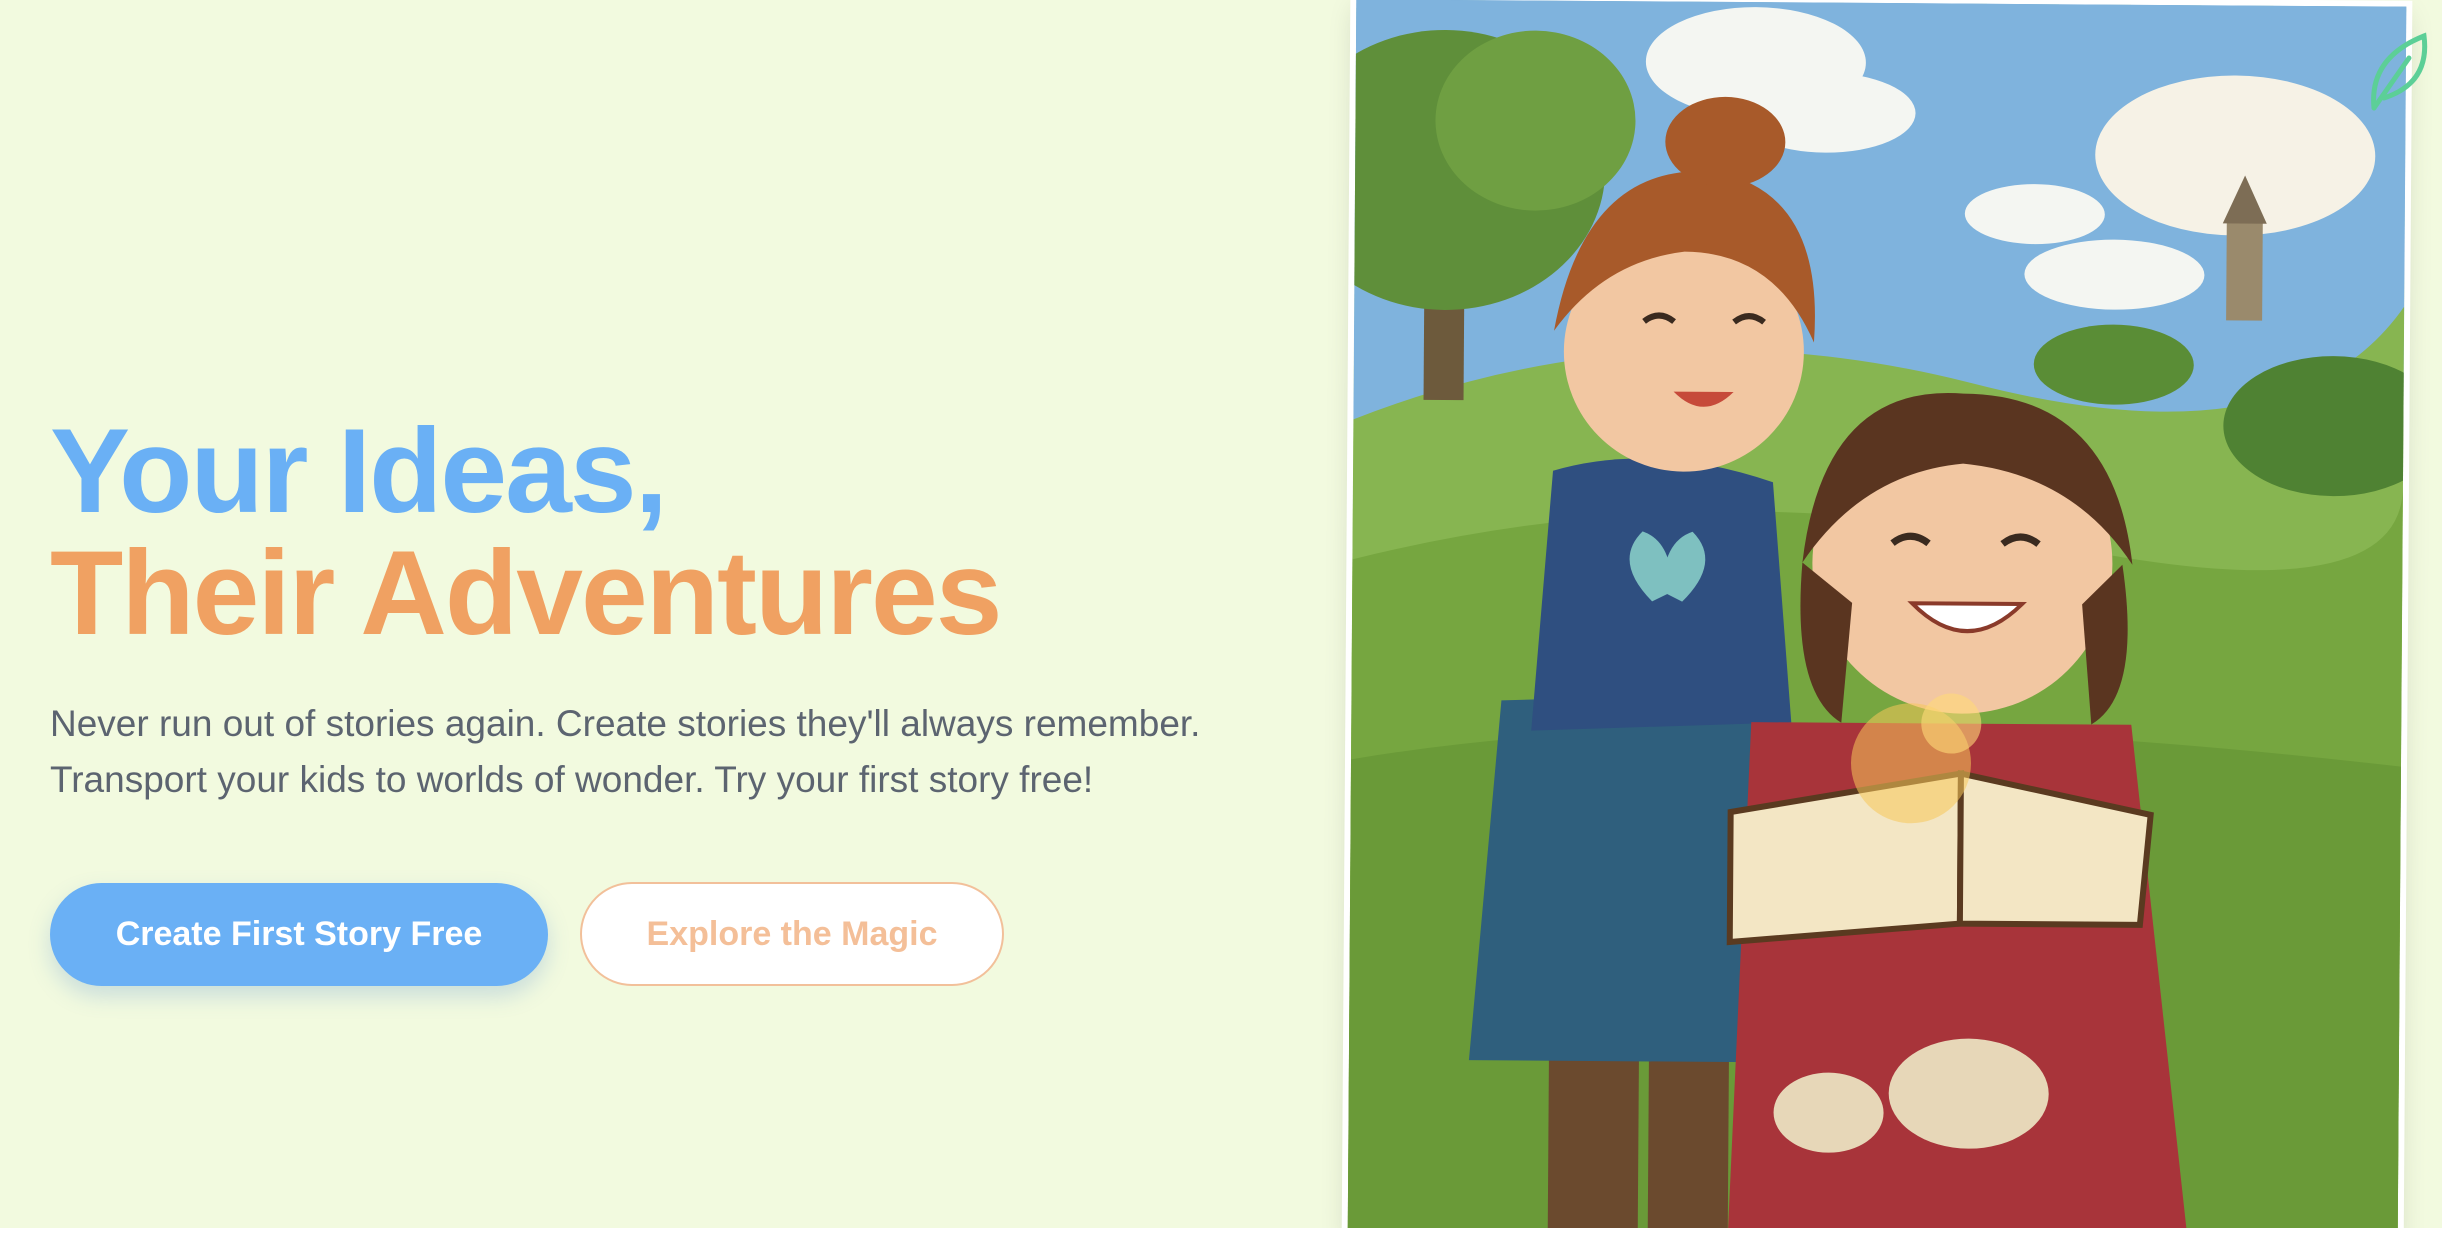  What do you see at coordinates (2399, 71) in the screenshot?
I see `leaf-icon` at bounding box center [2399, 71].